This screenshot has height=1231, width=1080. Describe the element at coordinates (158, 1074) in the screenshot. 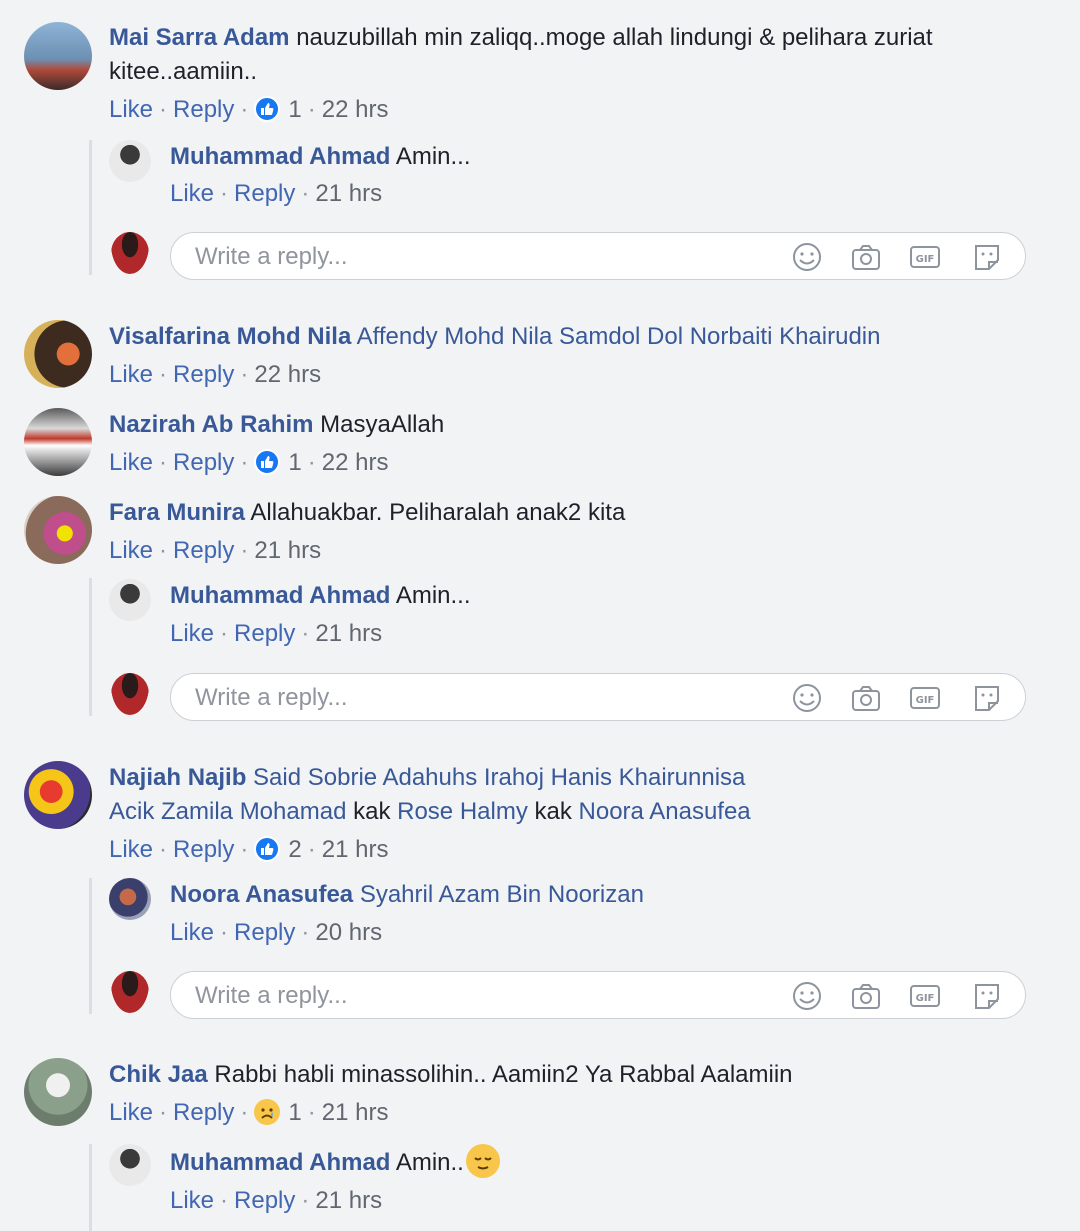

I see `comment-author: Chik Jaa` at that location.